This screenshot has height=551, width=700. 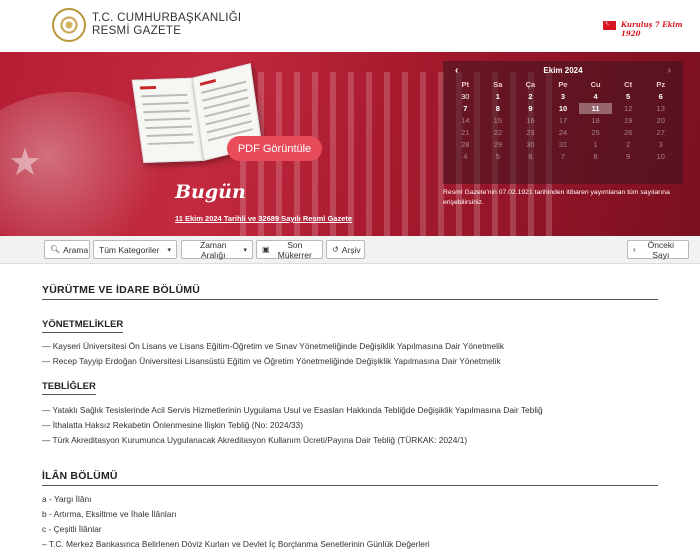 I want to click on calendar-day: 12, so click(x=628, y=108).